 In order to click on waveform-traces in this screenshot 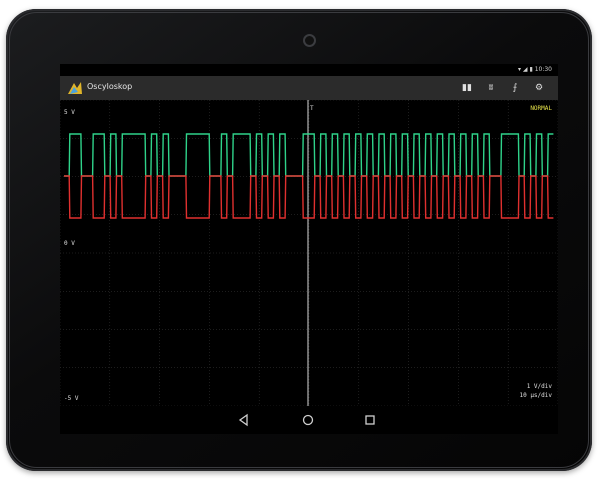, I will do `click(309, 176)`.